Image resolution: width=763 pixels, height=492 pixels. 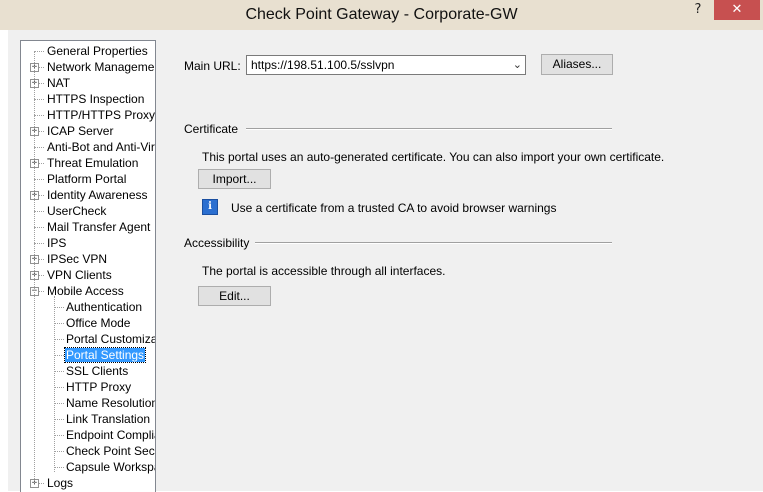 I want to click on tree-item: Name Resolution, so click(x=110, y=403).